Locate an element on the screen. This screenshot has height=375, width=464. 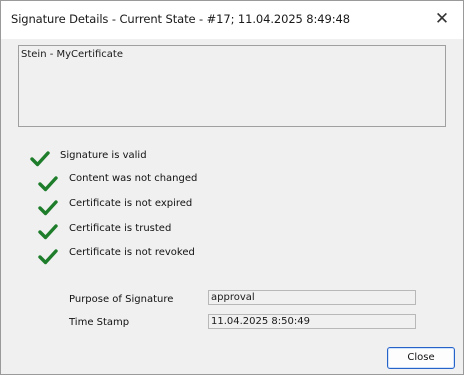
expiry-check-icon is located at coordinates (48, 208).